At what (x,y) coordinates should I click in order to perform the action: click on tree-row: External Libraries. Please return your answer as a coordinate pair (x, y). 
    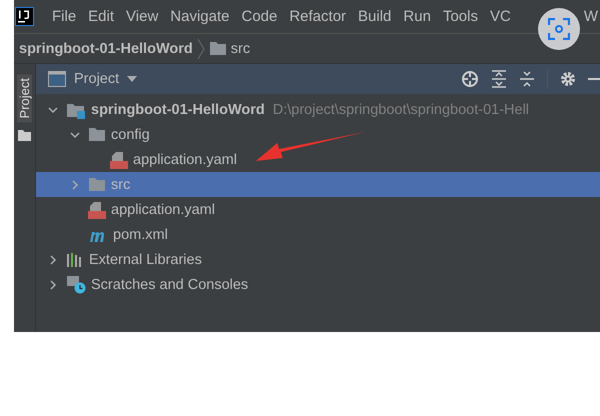
    Looking at the image, I should click on (318, 259).